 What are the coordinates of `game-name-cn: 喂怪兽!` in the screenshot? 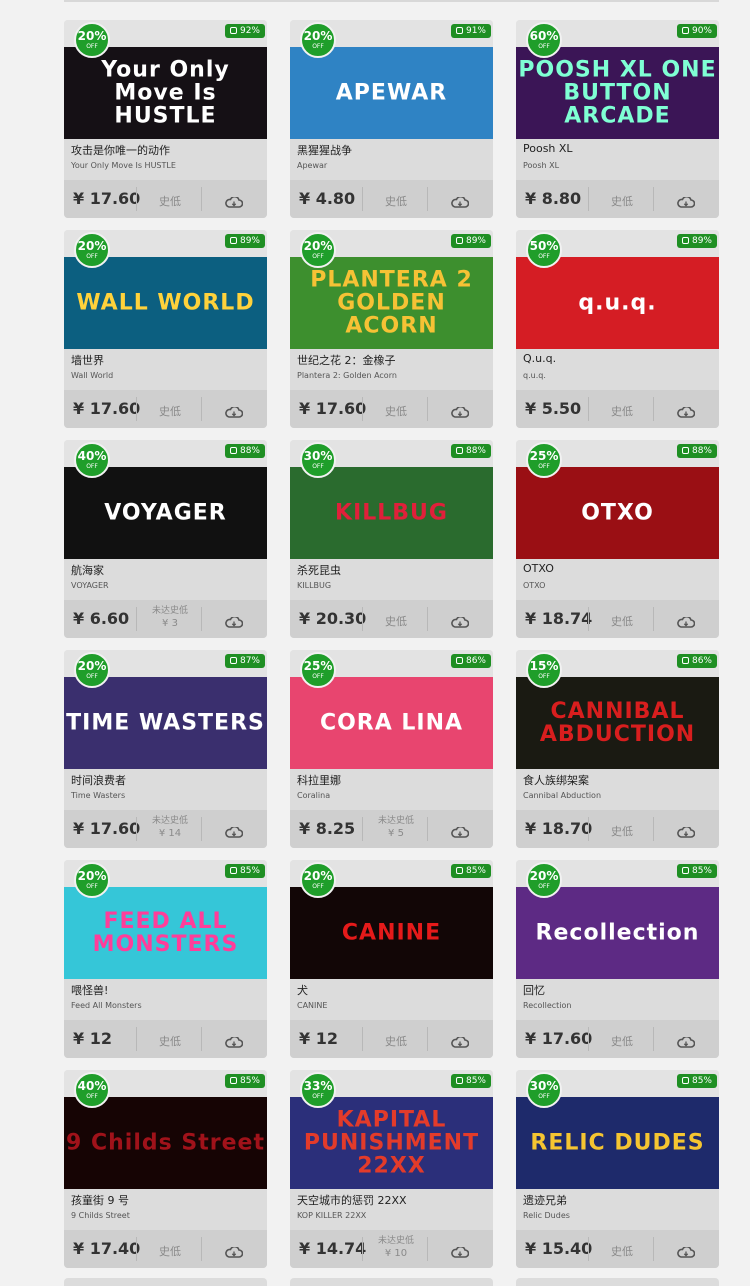 It's located at (89, 990).